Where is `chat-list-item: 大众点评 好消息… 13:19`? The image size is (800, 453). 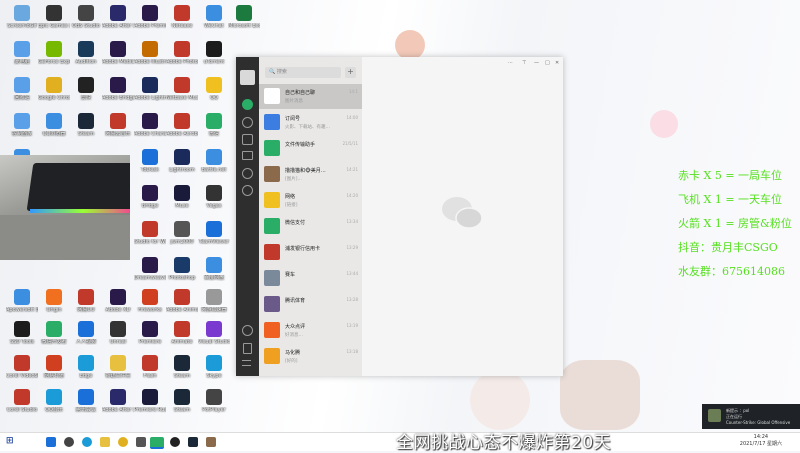
chat-list-item: 大众点评 好消息… 13:19 is located at coordinates (310, 330).